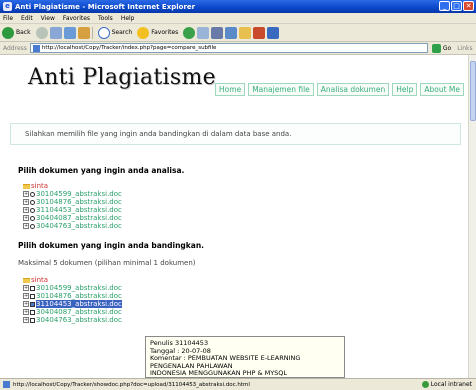  Describe the element at coordinates (231, 32) in the screenshot. I see `edit-icon` at that location.